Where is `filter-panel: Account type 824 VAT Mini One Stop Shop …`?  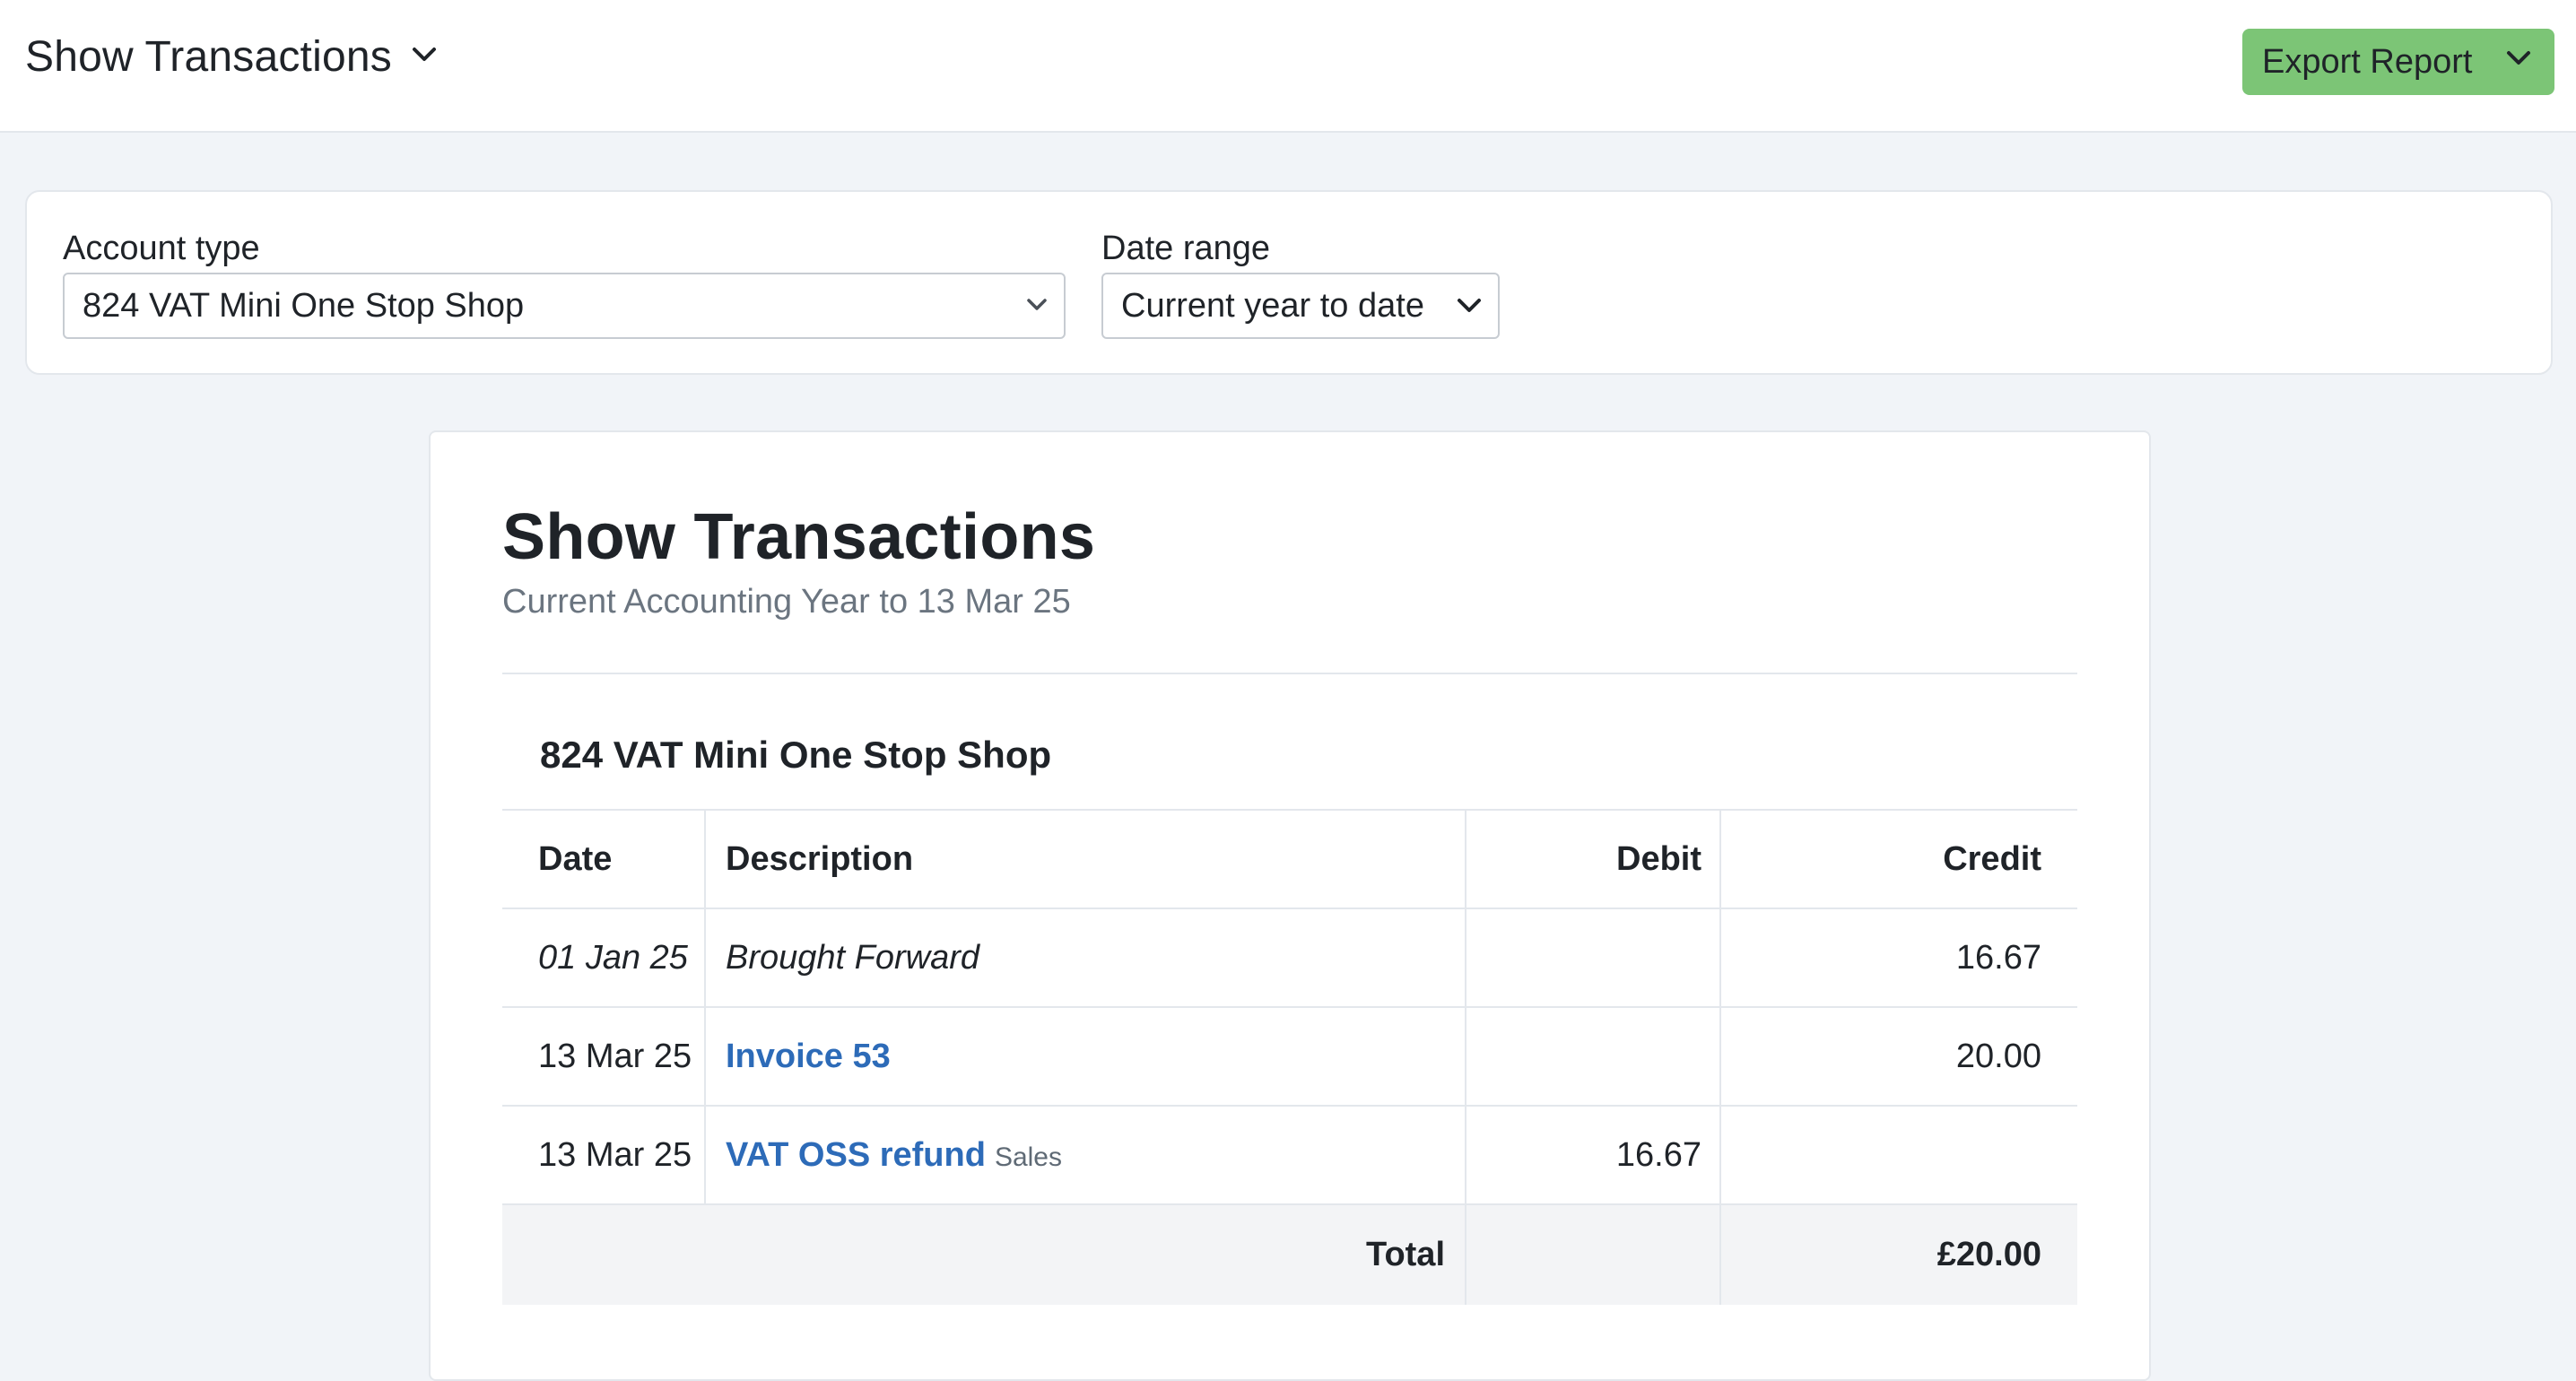 filter-panel: Account type 824 VAT Mini One Stop Shop … is located at coordinates (1289, 282).